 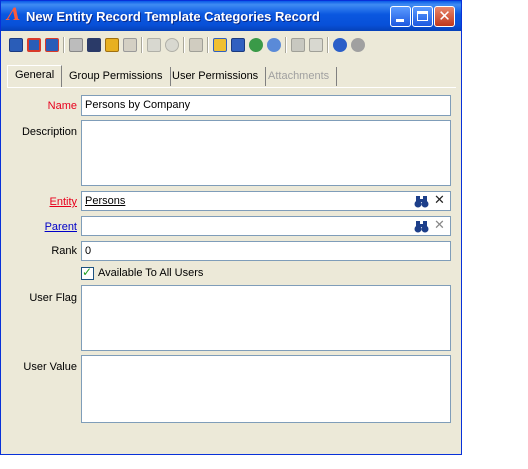 What do you see at coordinates (150, 273) in the screenshot?
I see `available-label: Available To All Users` at bounding box center [150, 273].